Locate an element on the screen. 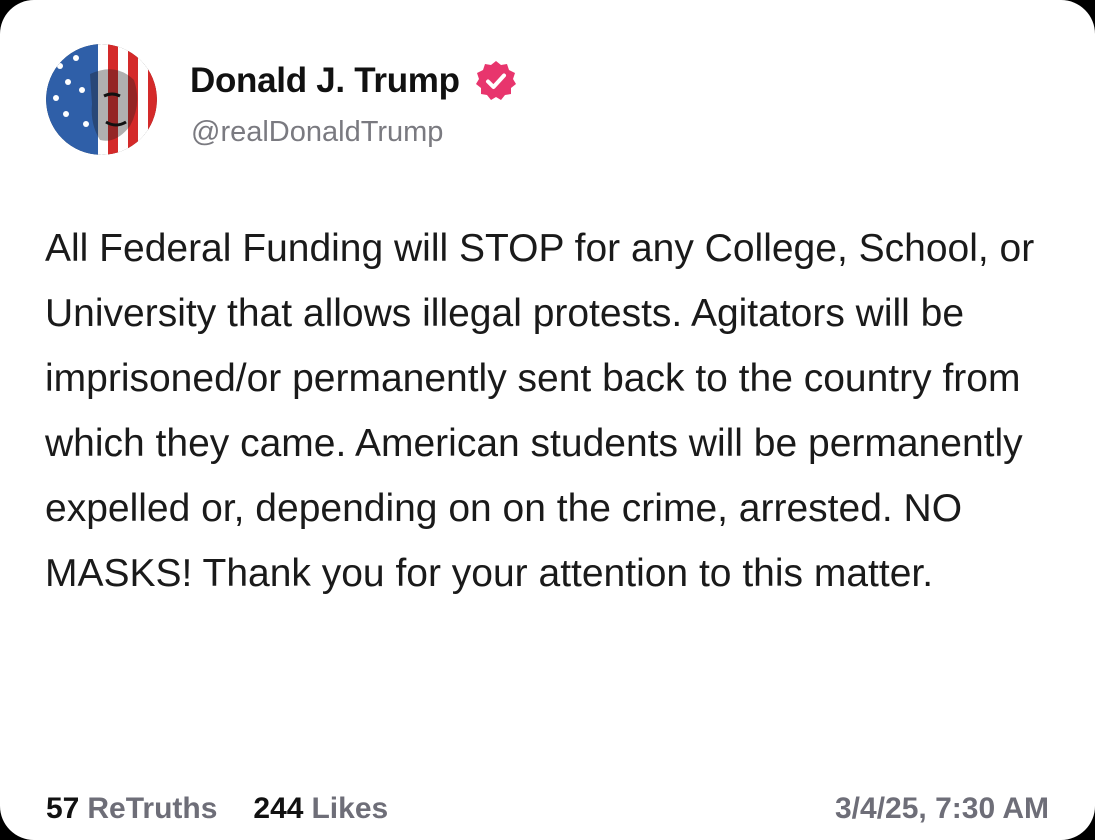 The image size is (1095, 840). retruths-label: ReTruths is located at coordinates (152, 808).